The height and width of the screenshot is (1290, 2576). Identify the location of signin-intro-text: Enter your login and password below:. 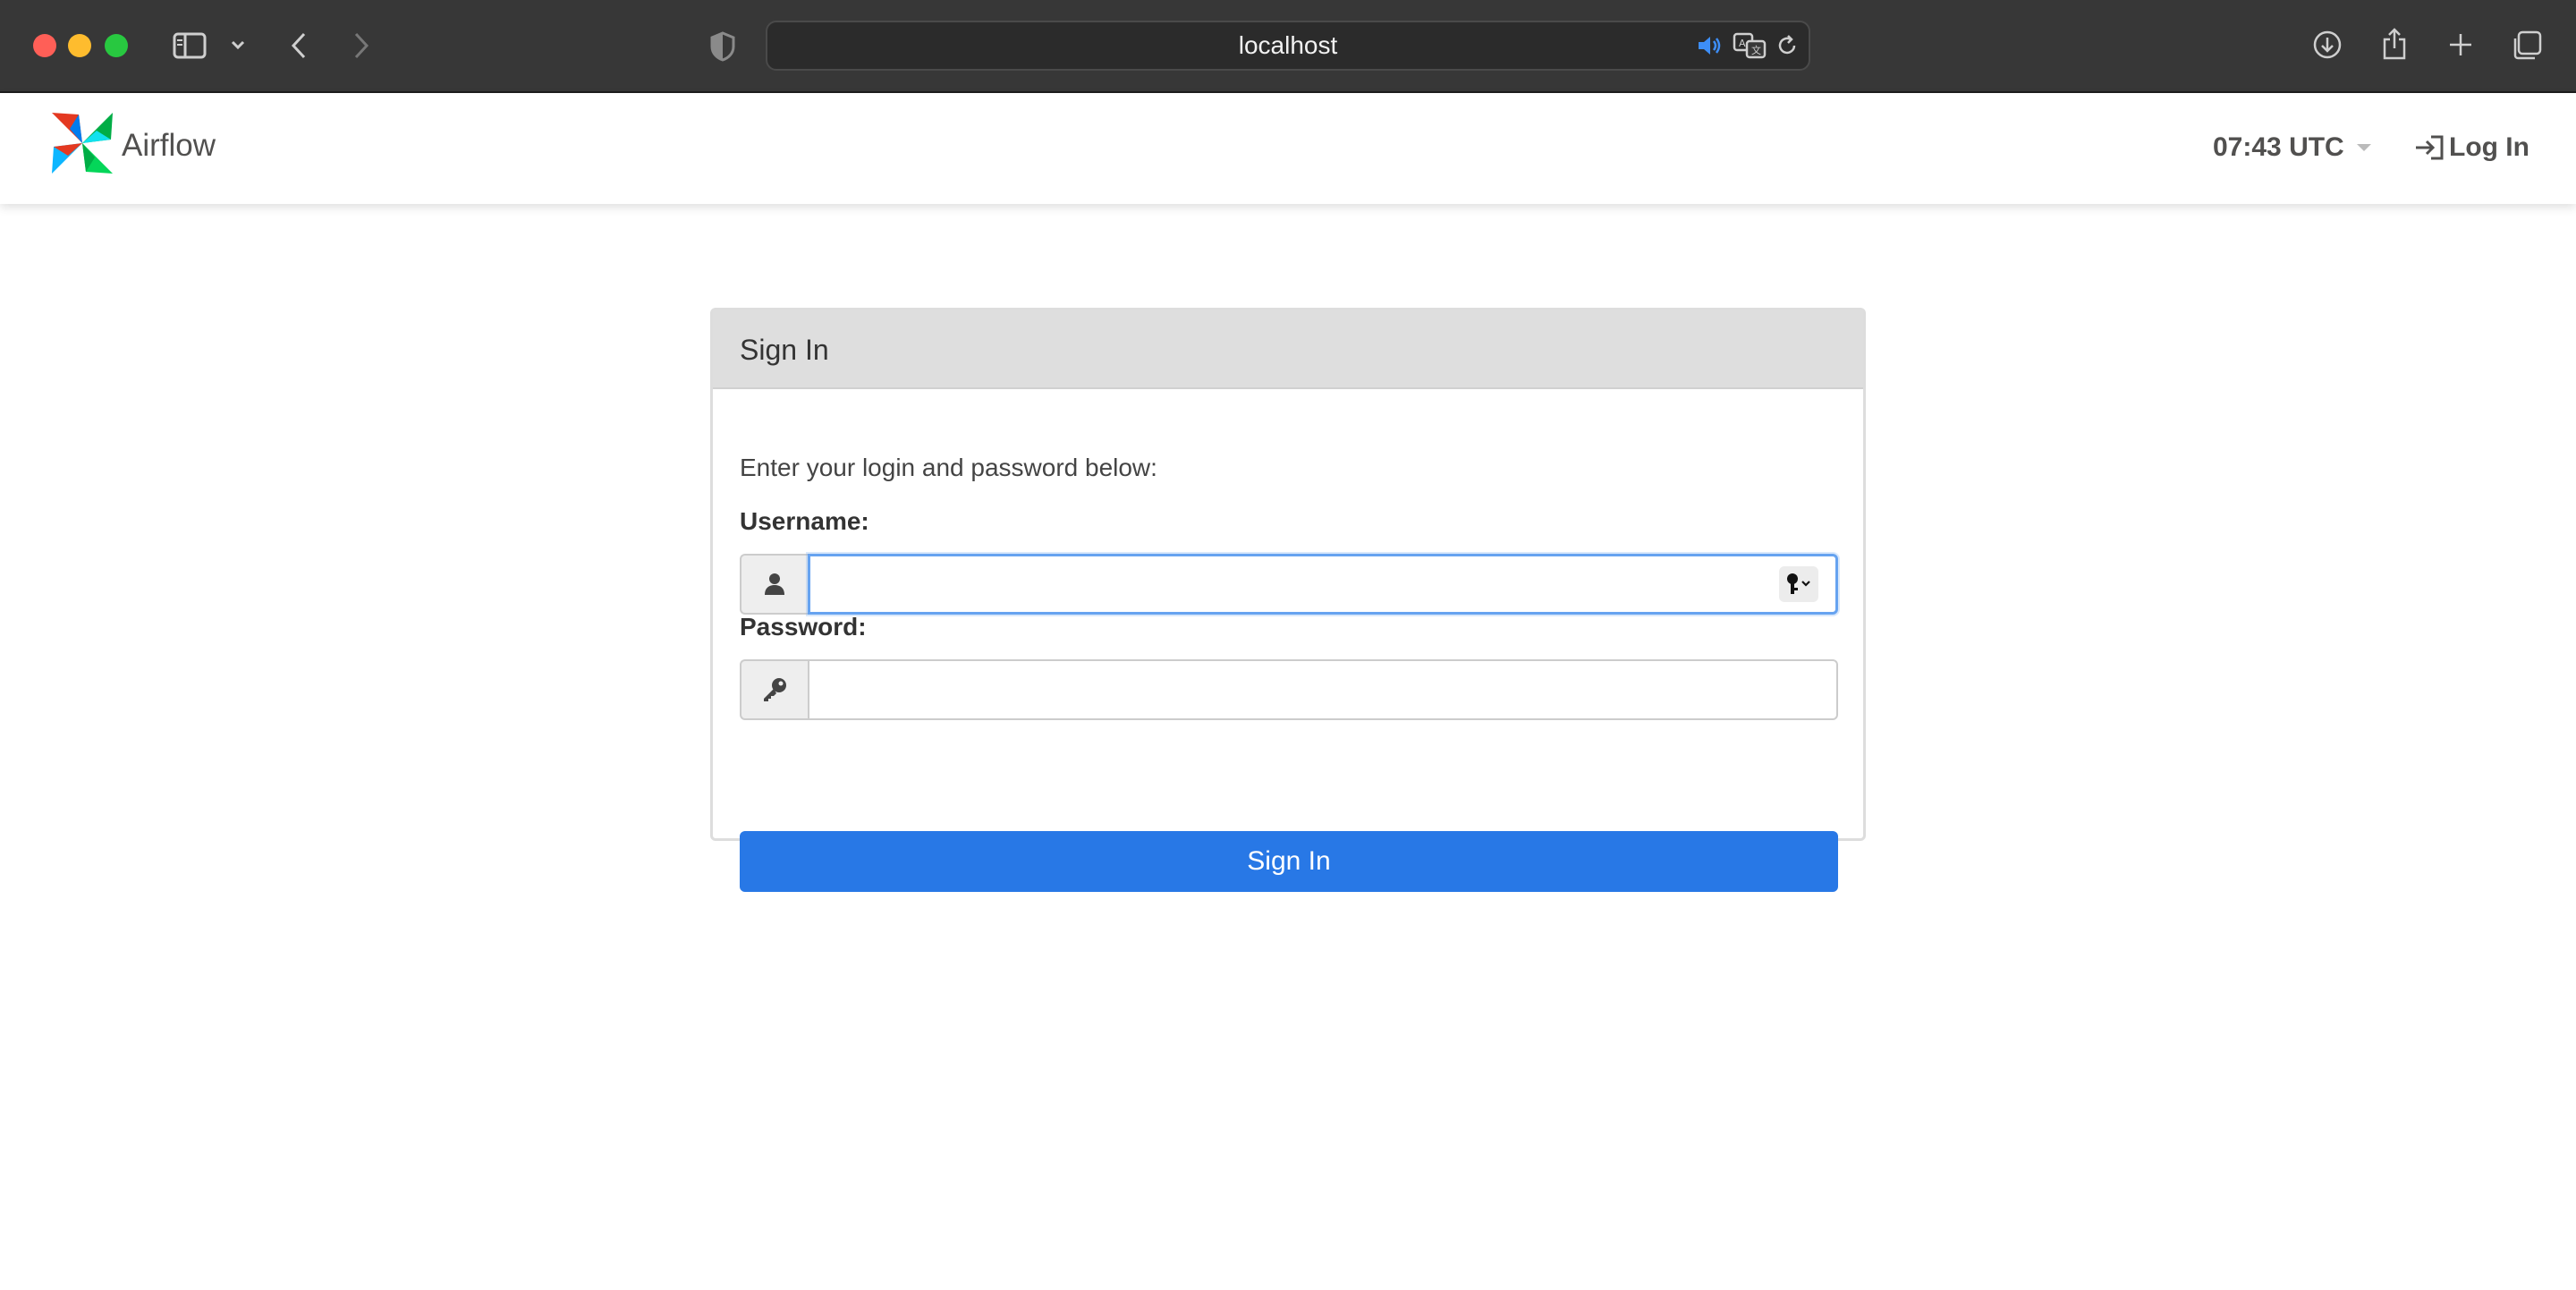
(948, 467).